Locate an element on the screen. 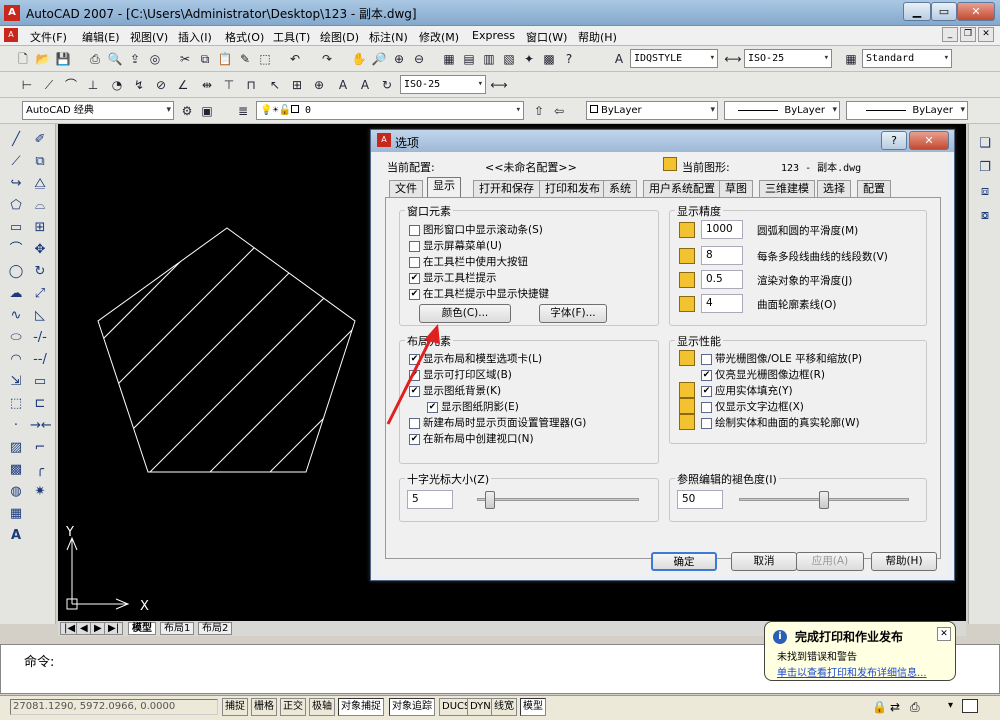 This screenshot has width=1000, height=720. undo-icon: ↶ is located at coordinates (295, 59).